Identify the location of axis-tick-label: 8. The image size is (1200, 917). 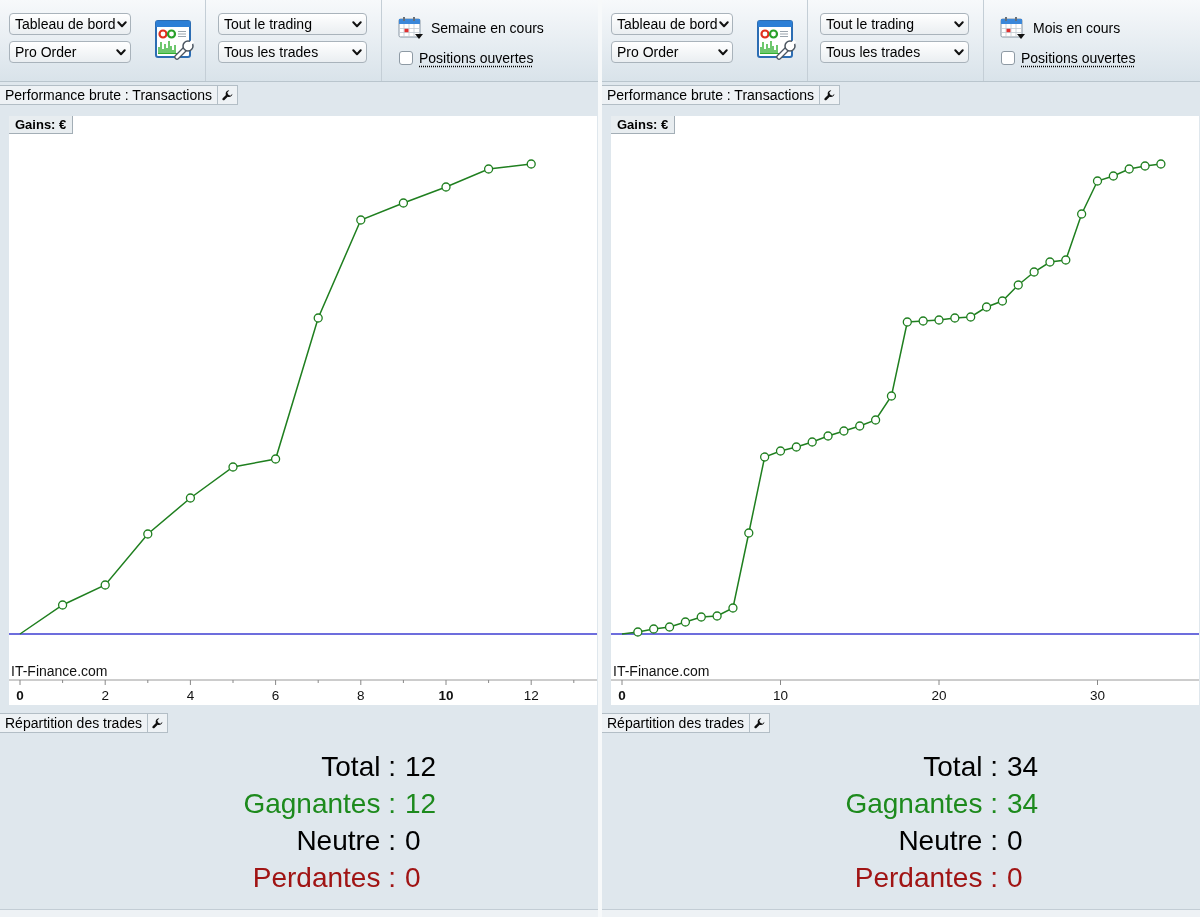
(361, 695).